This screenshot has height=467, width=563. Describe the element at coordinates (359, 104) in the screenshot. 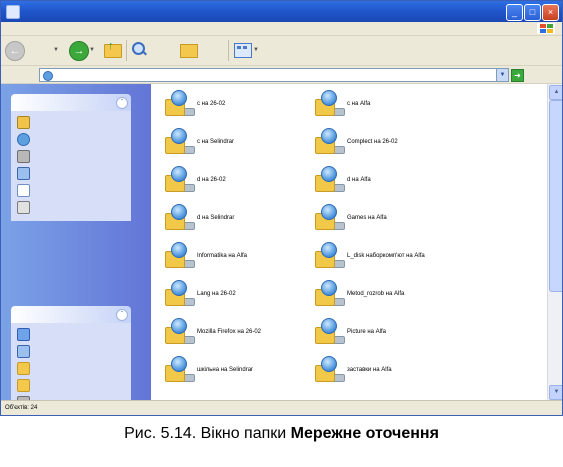

I see `share-label: c на Alfa` at that location.